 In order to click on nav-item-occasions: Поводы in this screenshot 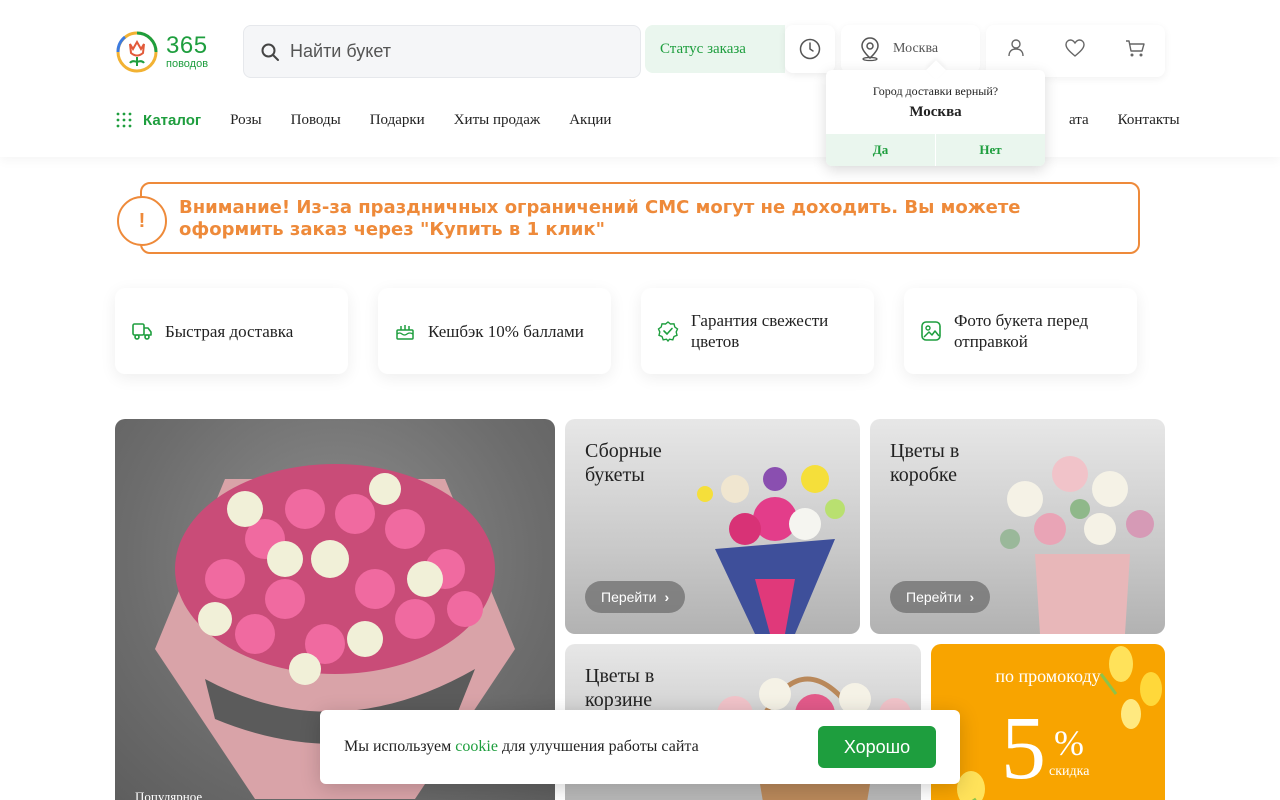, I will do `click(316, 120)`.